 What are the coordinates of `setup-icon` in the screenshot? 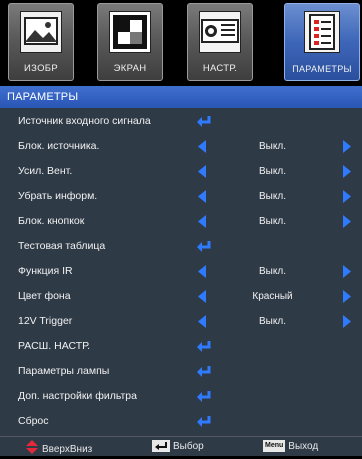 It's located at (220, 32).